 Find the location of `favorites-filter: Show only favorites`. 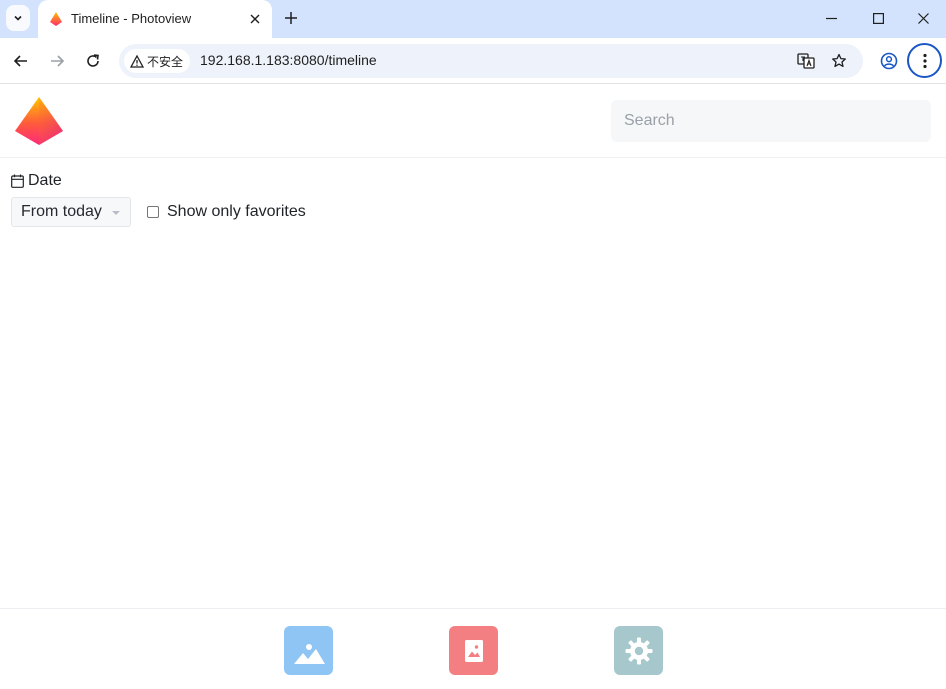

favorites-filter: Show only favorites is located at coordinates (226, 212).